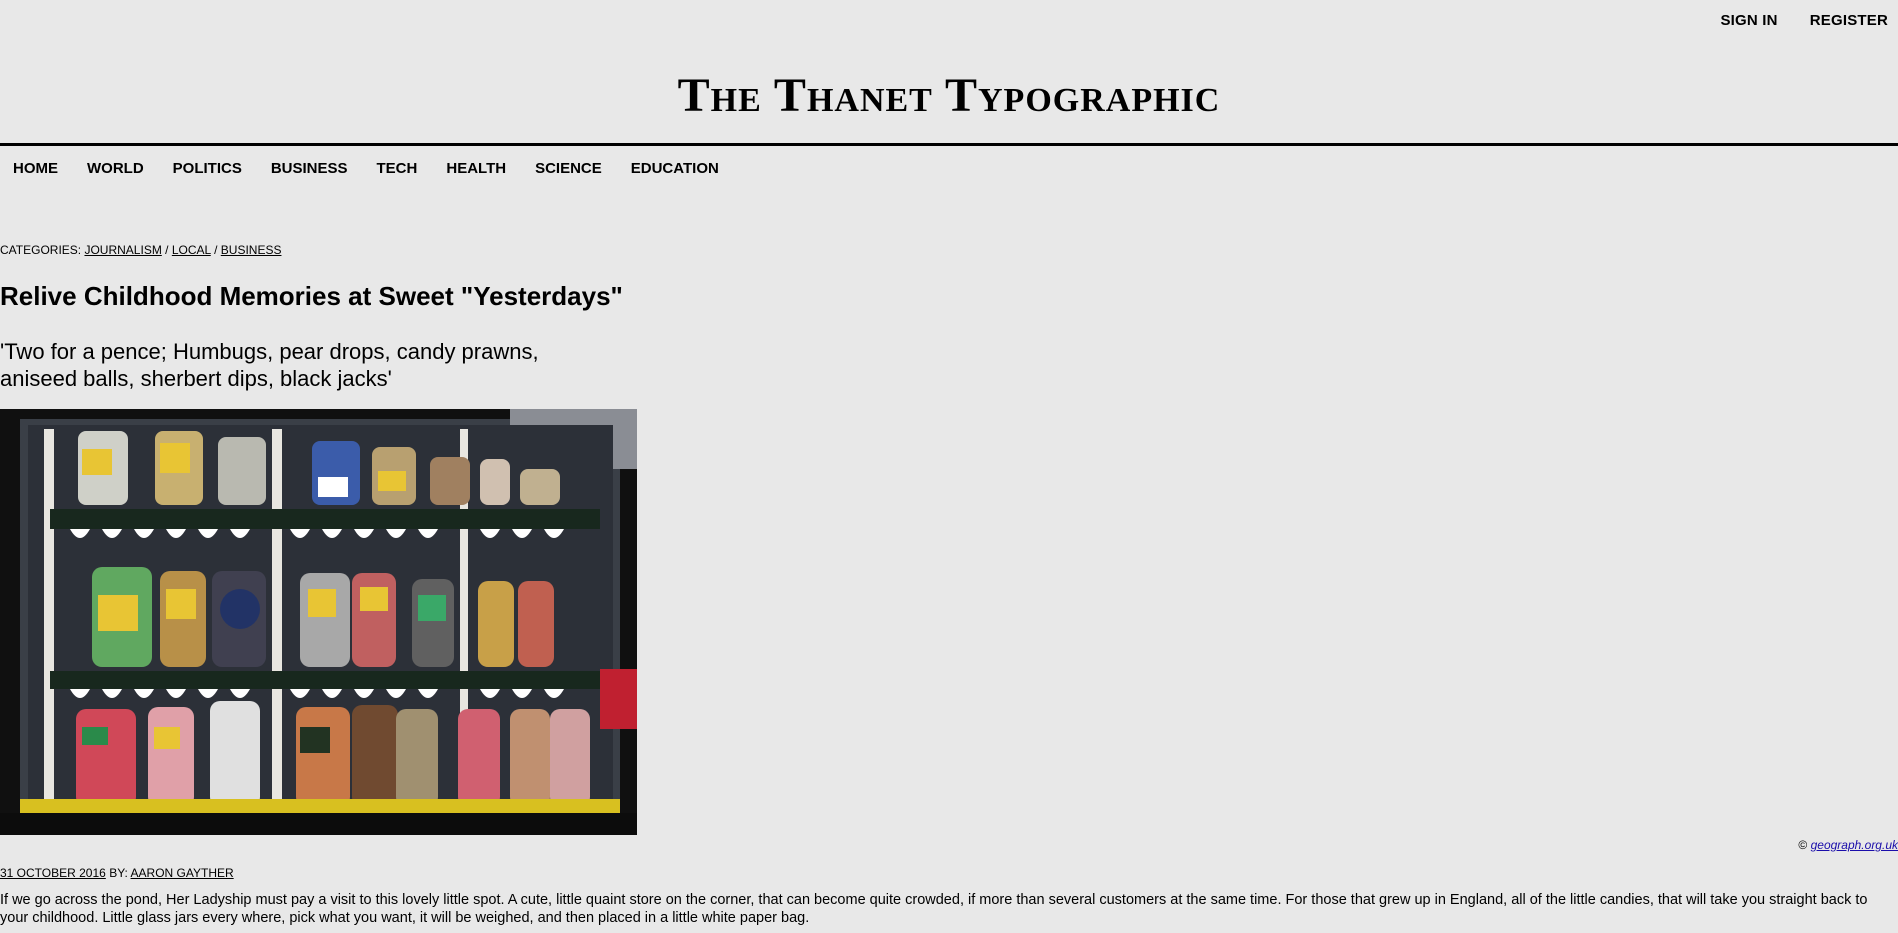 The height and width of the screenshot is (933, 1898). Describe the element at coordinates (251, 250) in the screenshot. I see `category-link-business: BUSINESS` at that location.